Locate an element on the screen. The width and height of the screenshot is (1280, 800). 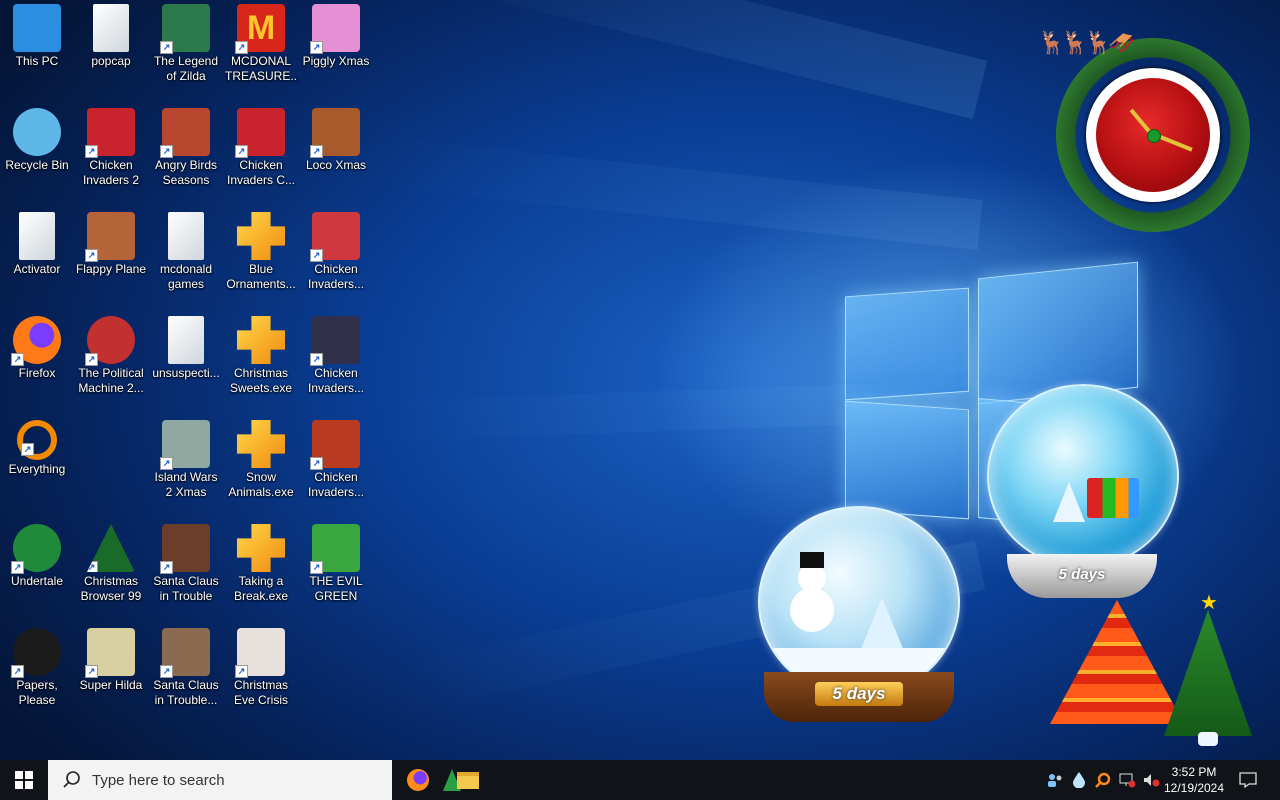
desktop-icon: ↗ Flappy Plane is located at coordinates (111, 244).